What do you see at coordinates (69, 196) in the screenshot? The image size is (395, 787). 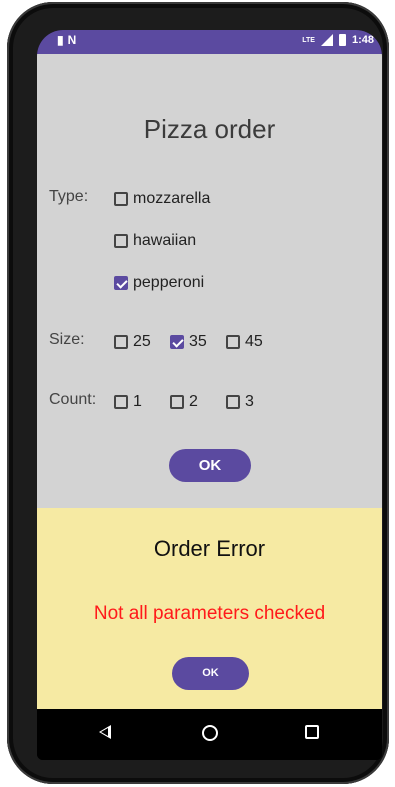 I see `type-label: Type:` at bounding box center [69, 196].